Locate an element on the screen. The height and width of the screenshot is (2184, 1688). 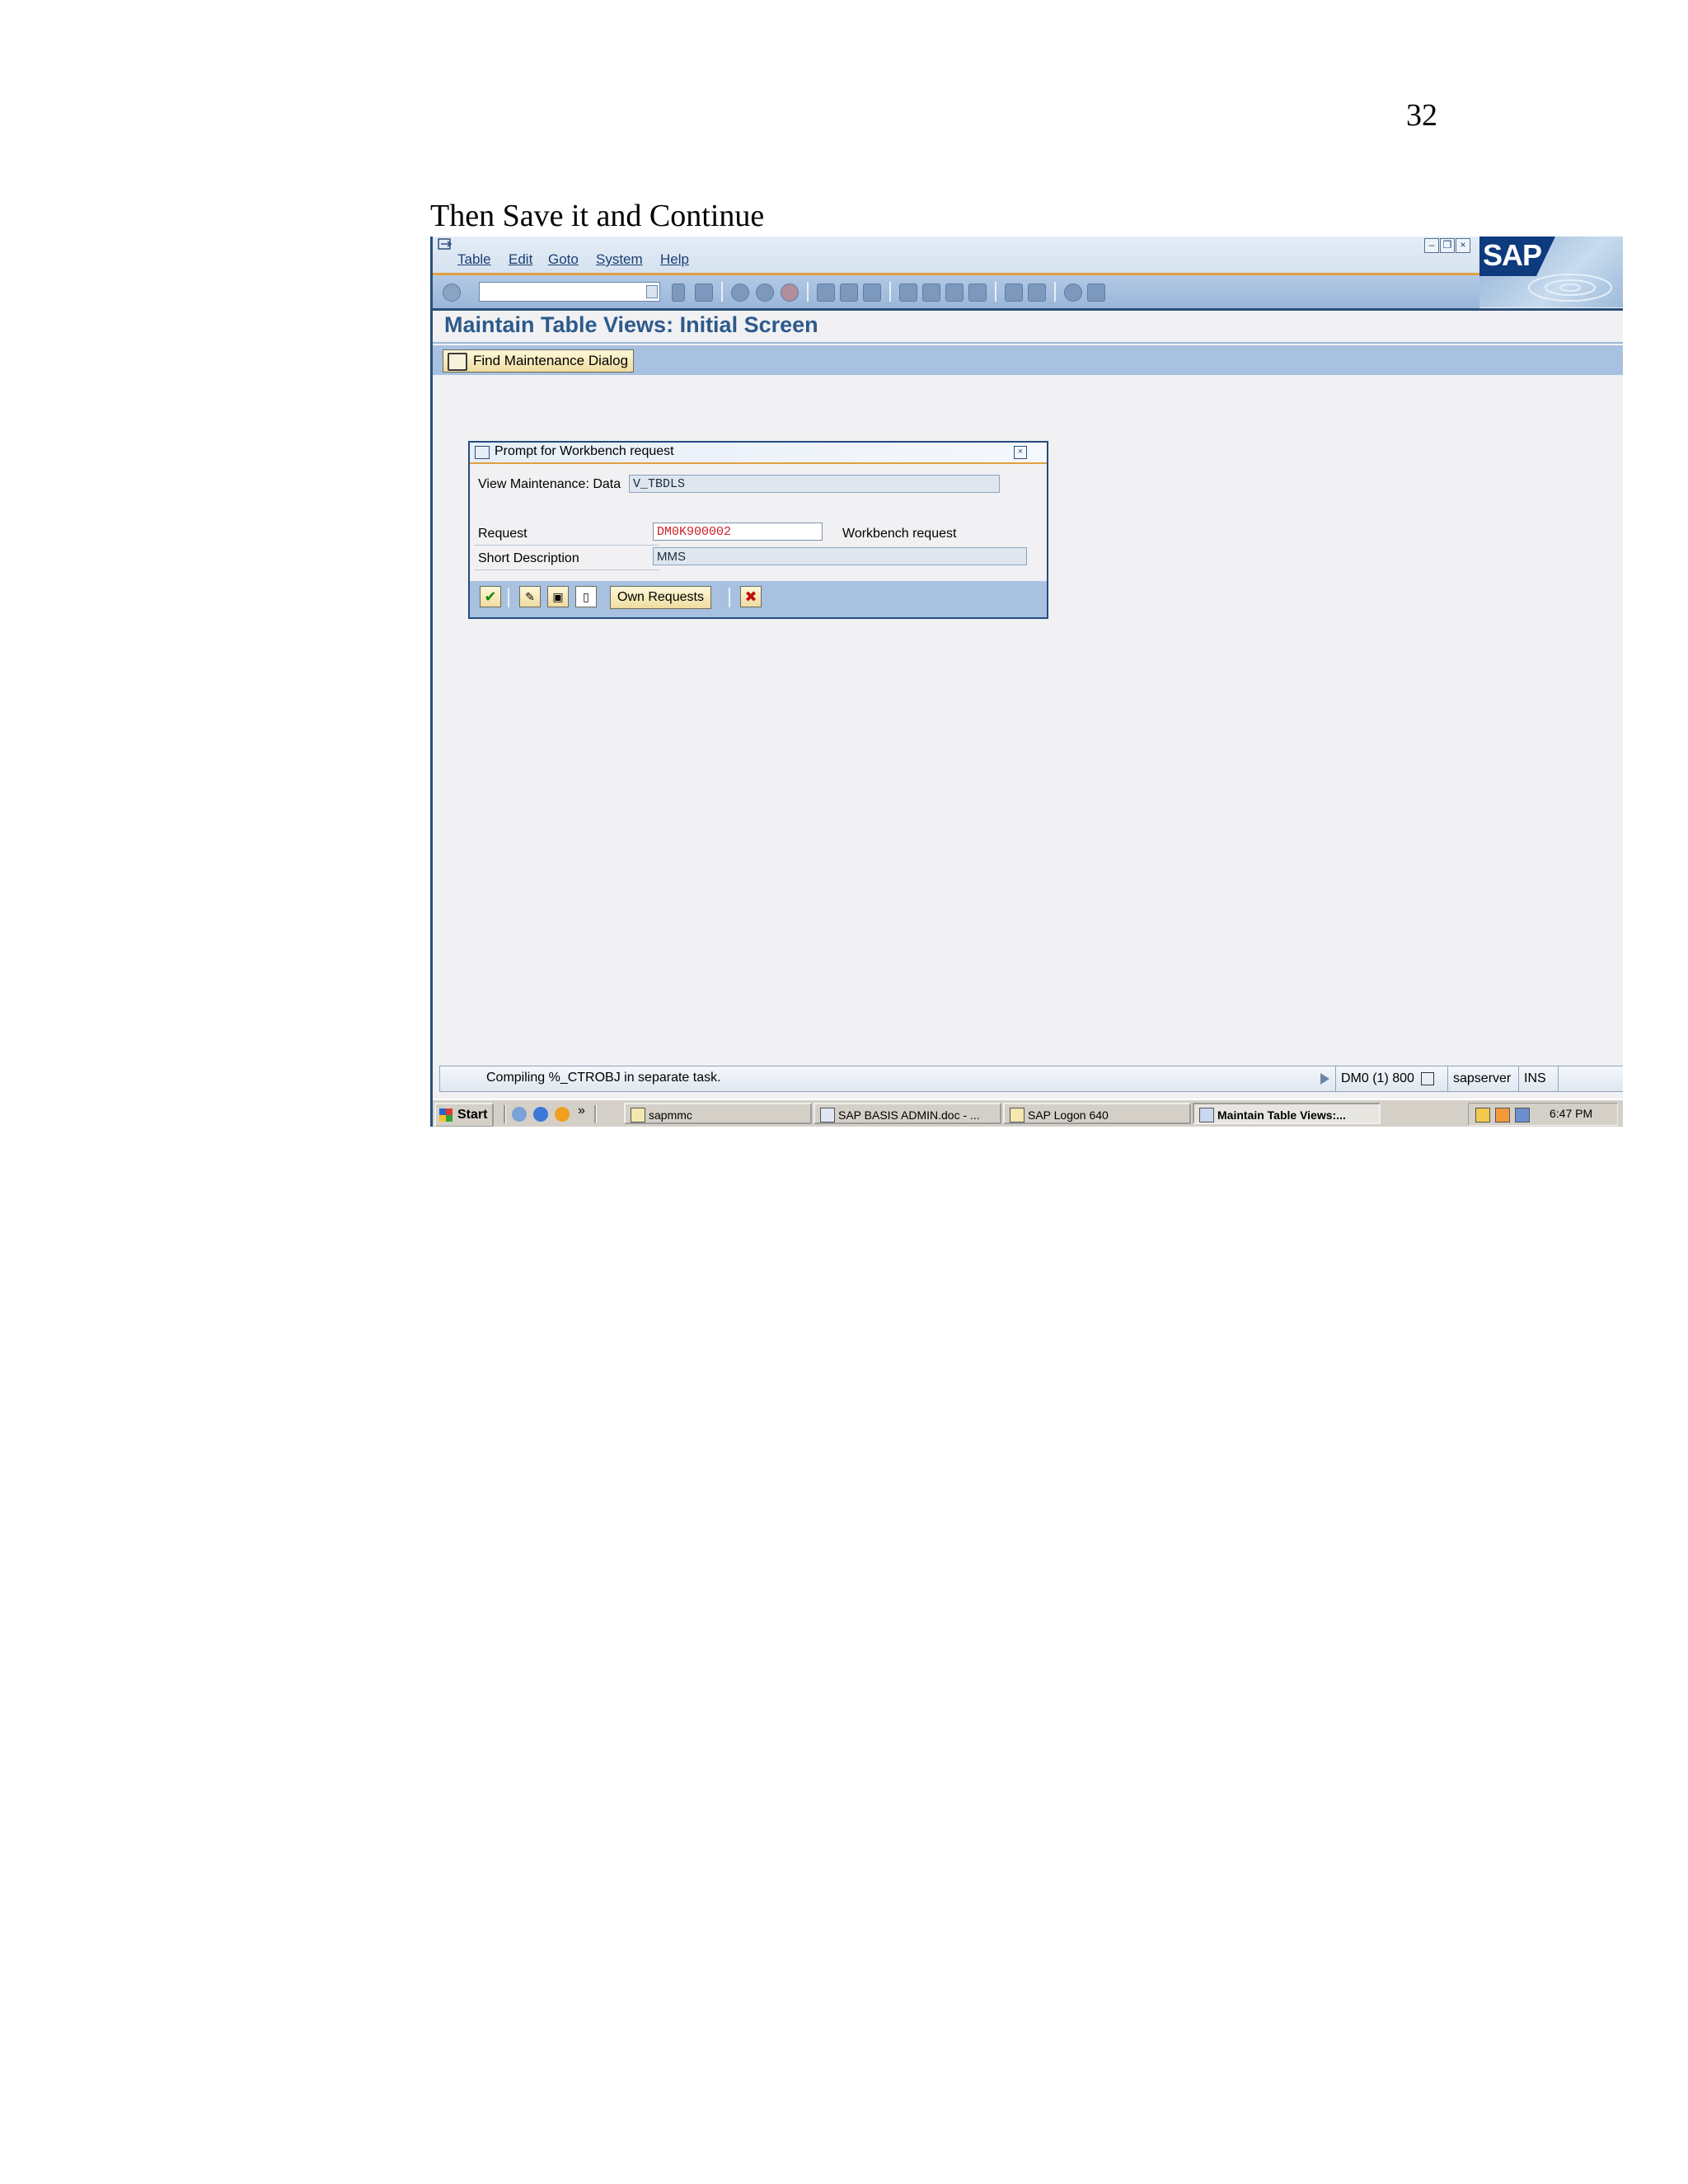
status-message: Compiling %_CTROBJ in separate task. is located at coordinates (603, 1078).